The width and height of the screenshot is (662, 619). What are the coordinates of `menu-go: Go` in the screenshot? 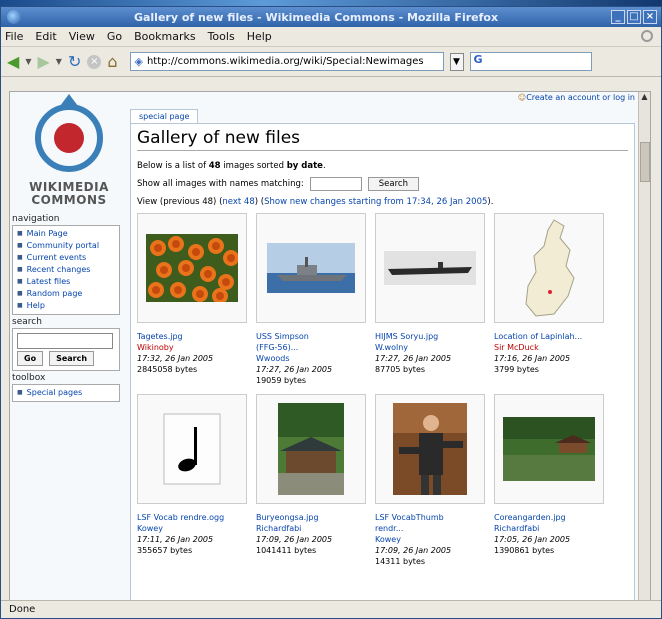 It's located at (114, 36).